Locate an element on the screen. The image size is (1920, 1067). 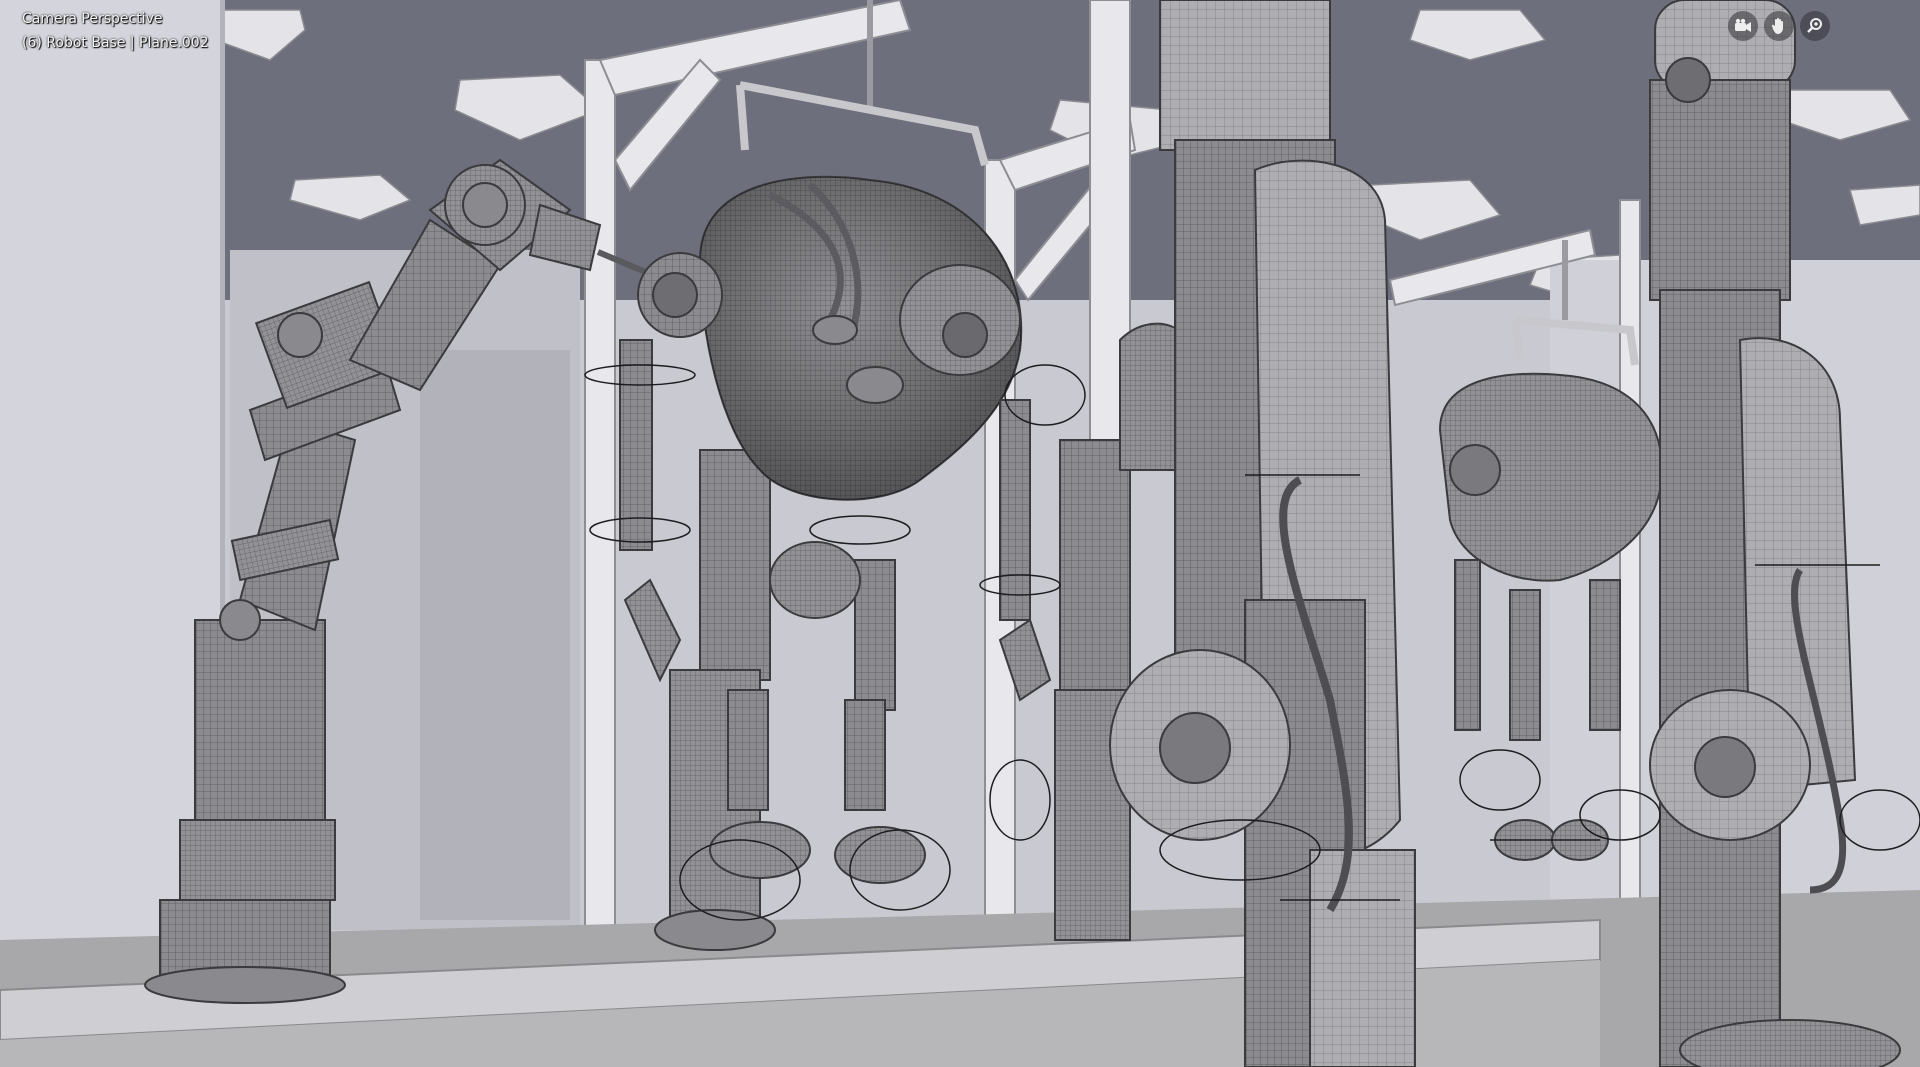
zoom-icon is located at coordinates (1815, 26).